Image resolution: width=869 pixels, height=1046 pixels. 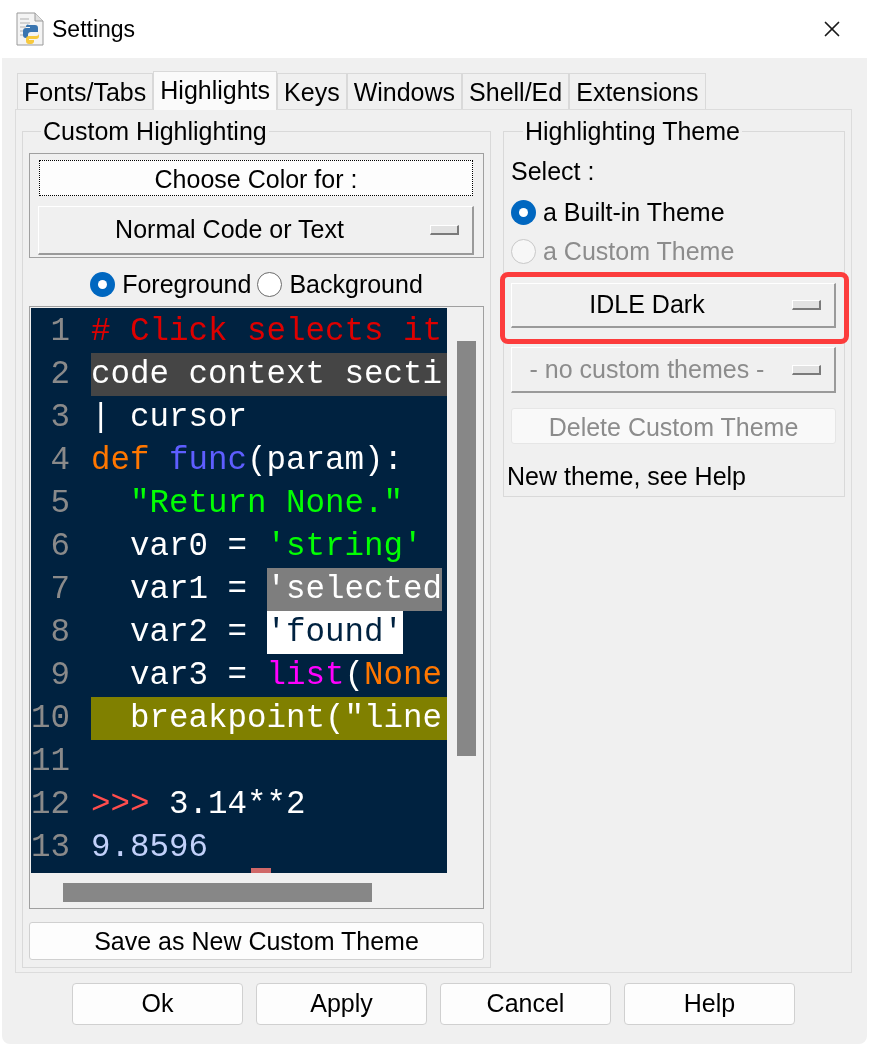 What do you see at coordinates (30, 29) in the screenshot?
I see `app-icon` at bounding box center [30, 29].